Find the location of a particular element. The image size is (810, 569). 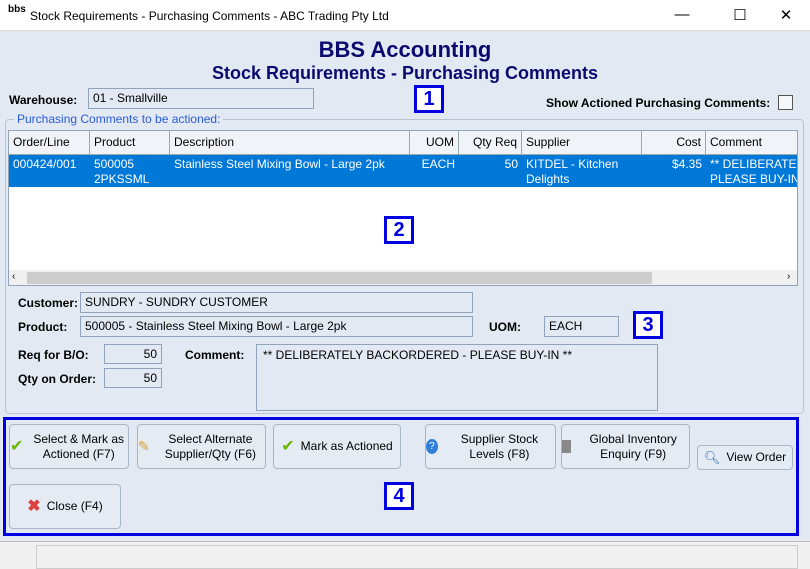

close-window-button: ✕ is located at coordinates (786, 15).